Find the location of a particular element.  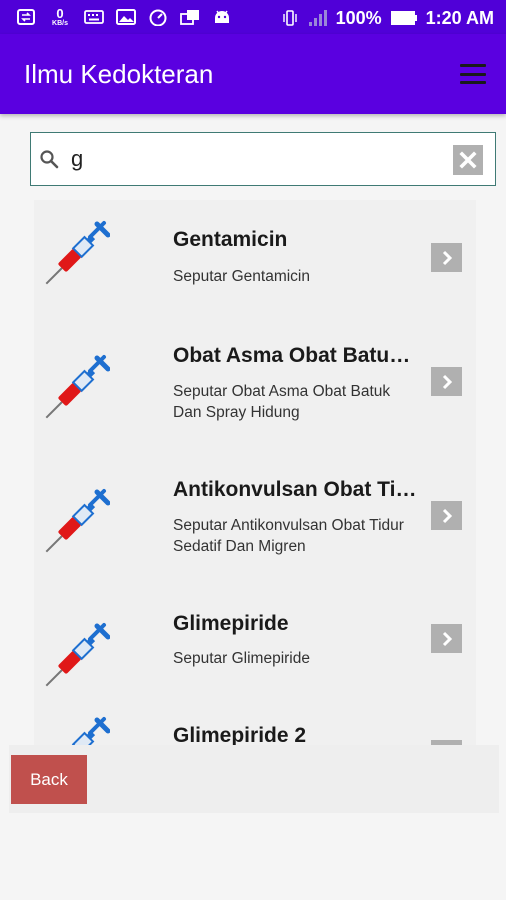

keyboard-icon is located at coordinates (94, 17).